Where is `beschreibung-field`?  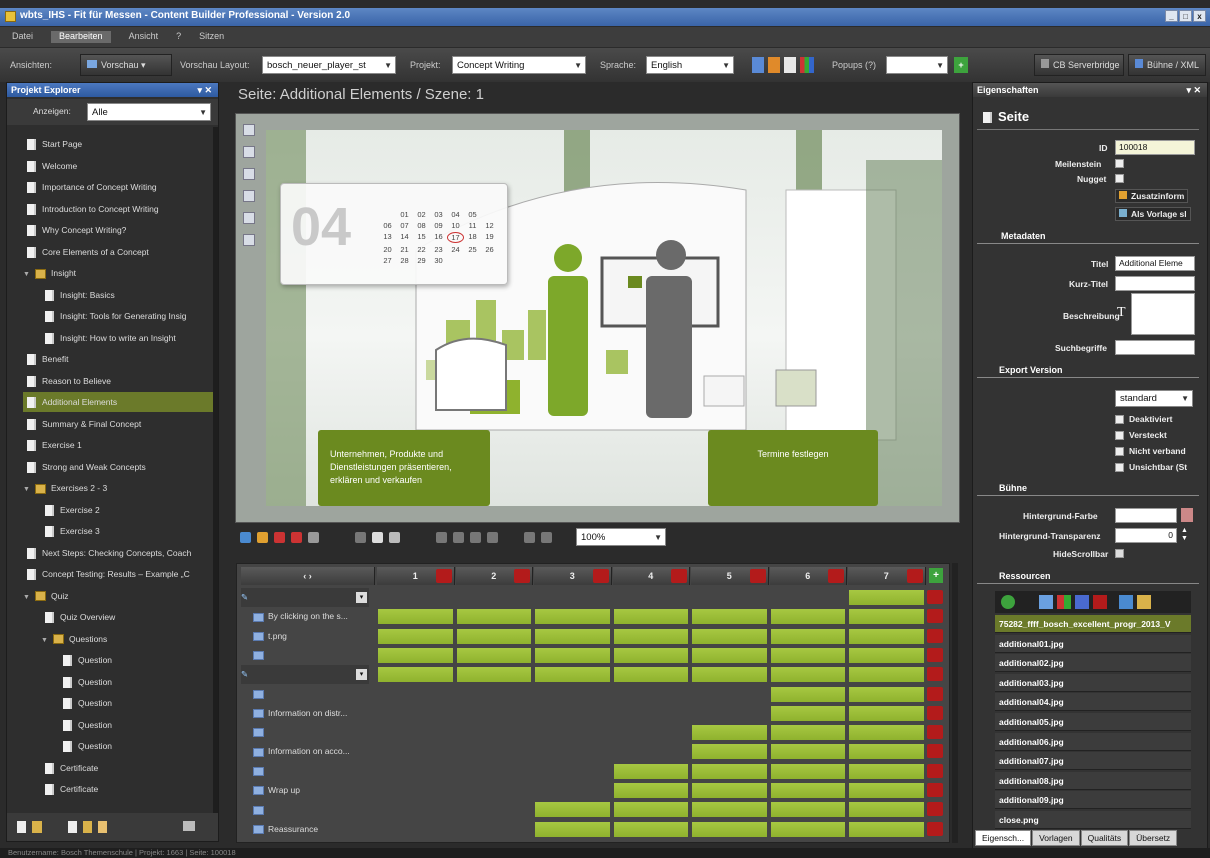
beschreibung-field is located at coordinates (1163, 314).